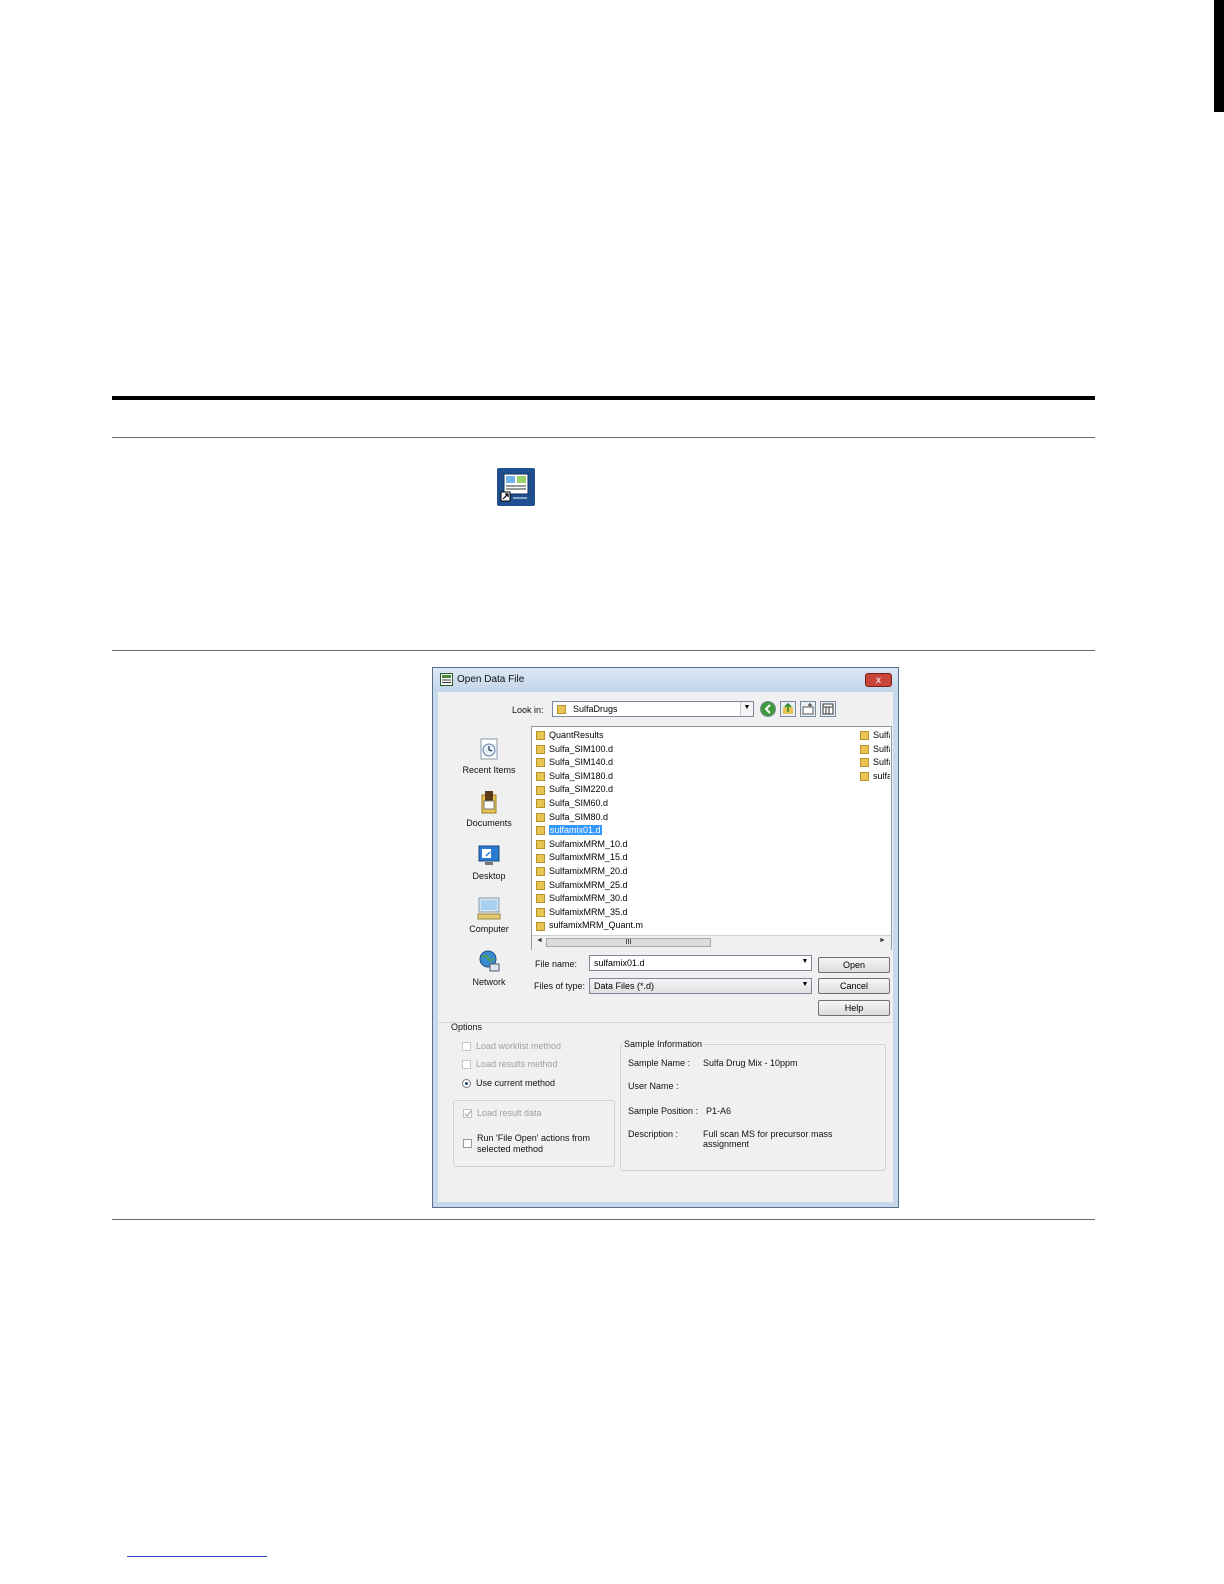 This screenshot has width=1224, height=1584. Describe the element at coordinates (854, 986) in the screenshot. I see `cancel-button: Cancel` at that location.